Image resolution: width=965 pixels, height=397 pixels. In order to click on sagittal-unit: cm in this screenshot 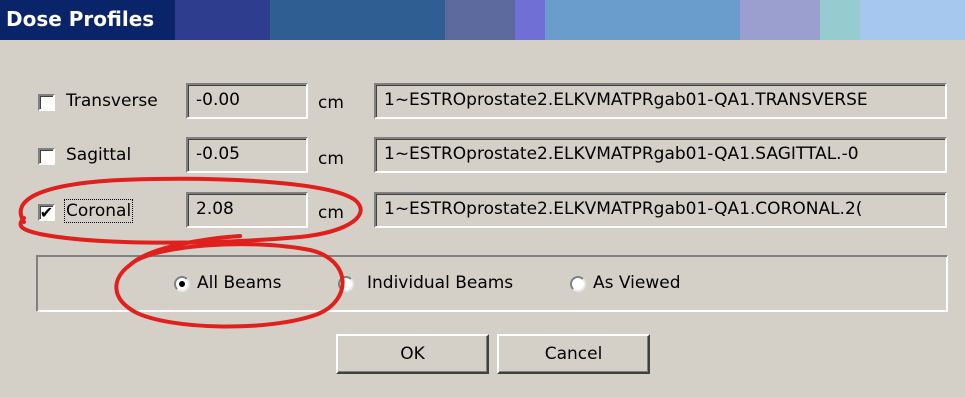, I will do `click(331, 159)`.